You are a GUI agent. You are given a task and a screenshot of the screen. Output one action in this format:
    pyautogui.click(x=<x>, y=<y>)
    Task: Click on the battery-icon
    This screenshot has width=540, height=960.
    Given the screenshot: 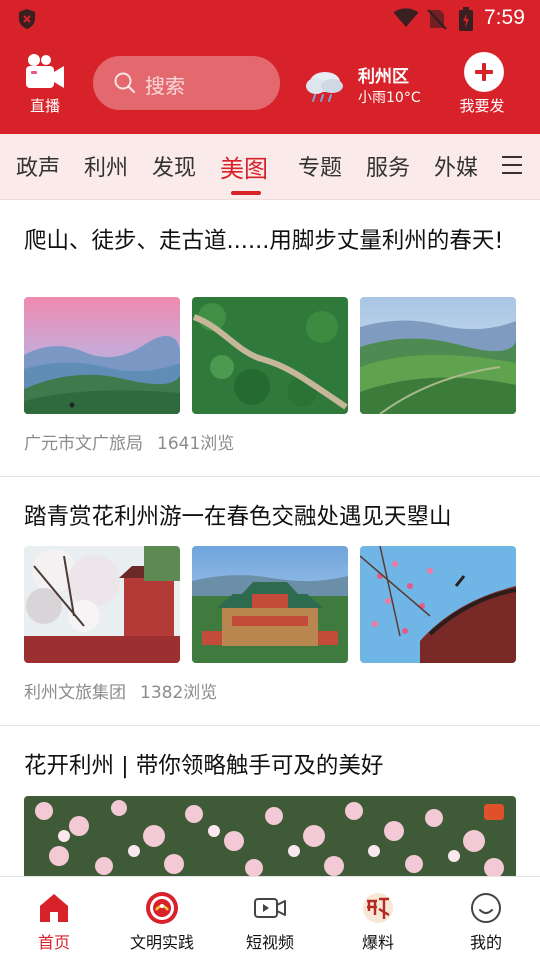 What is the action you would take?
    pyautogui.click(x=466, y=19)
    